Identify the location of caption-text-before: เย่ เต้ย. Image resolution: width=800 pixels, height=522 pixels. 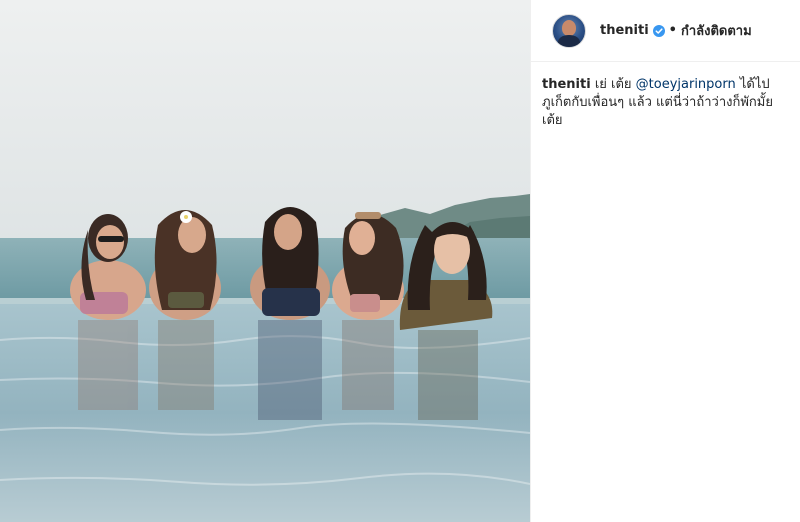
(613, 84).